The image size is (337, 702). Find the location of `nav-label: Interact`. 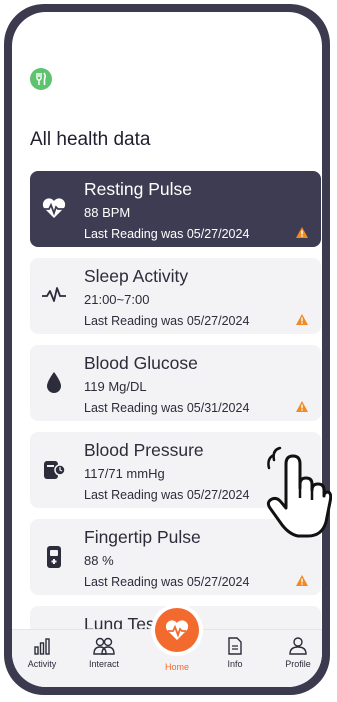

nav-label: Interact is located at coordinates (103, 664).